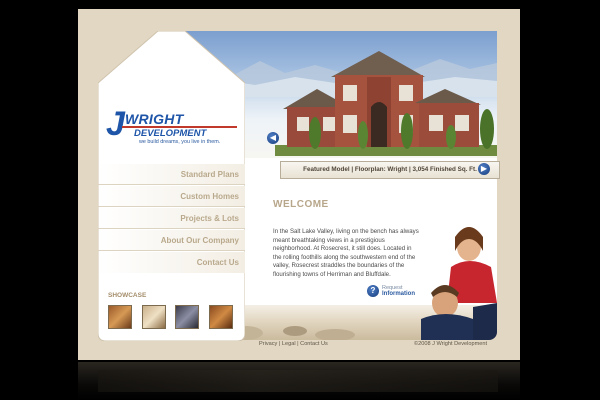 The image size is (600, 400). What do you see at coordinates (398, 294) in the screenshot?
I see `request-line2: Information` at bounding box center [398, 294].